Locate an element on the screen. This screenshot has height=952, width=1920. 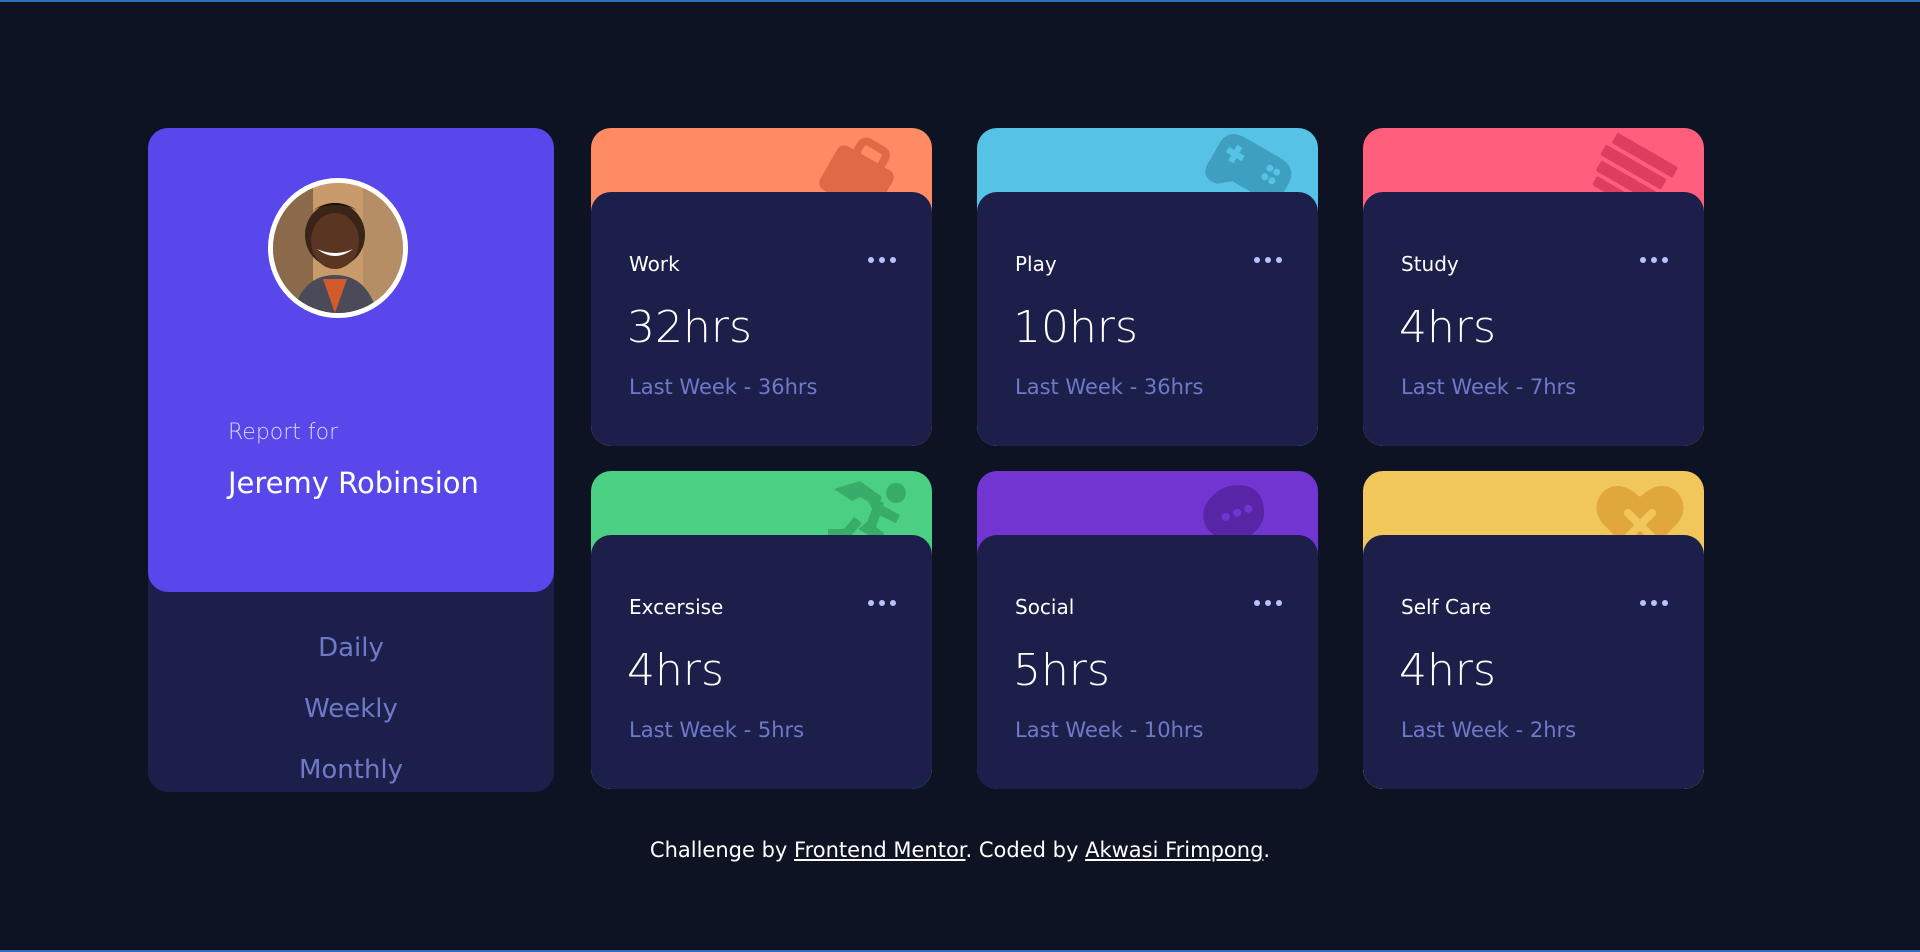
activity-card-body: Work 32hrs Last Week - 36hrs is located at coordinates (761, 319).